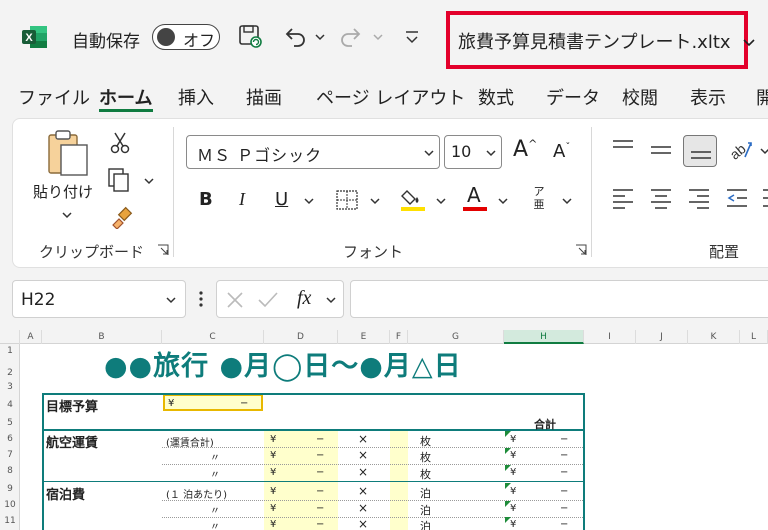  I want to click on paste-icon, so click(68, 154).